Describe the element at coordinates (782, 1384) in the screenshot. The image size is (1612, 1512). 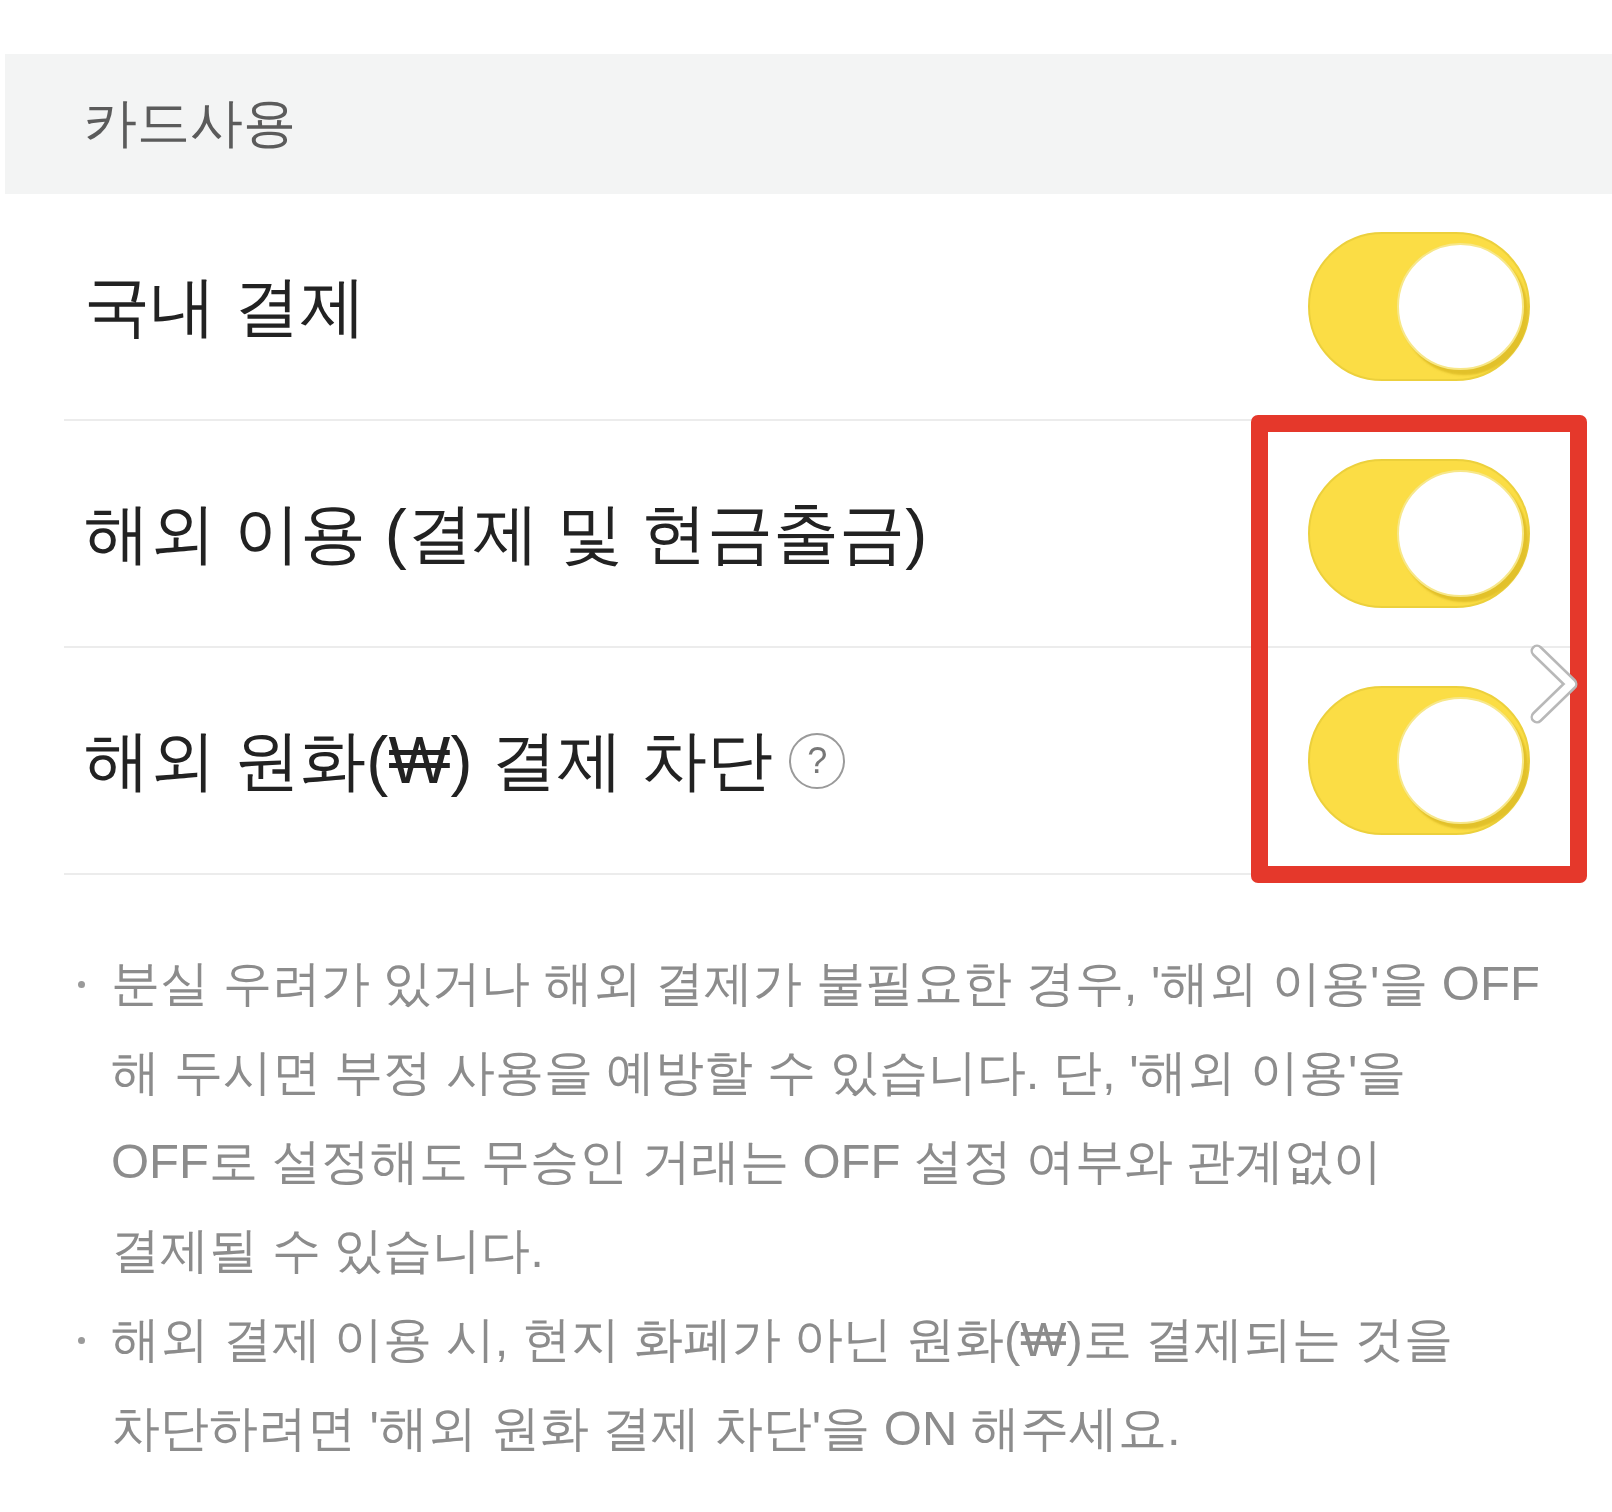
I see `note-text: 해외 결제 이용 시, 현지 화폐가 아닌 원화(₩)로 결제되는 것을 차단하려면 '해외 원화 결제 차단'을 ON 해주세요.` at that location.